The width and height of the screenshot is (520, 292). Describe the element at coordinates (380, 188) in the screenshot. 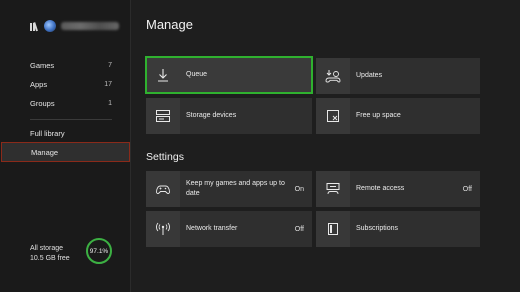

I see `setting-label: Remote access` at that location.